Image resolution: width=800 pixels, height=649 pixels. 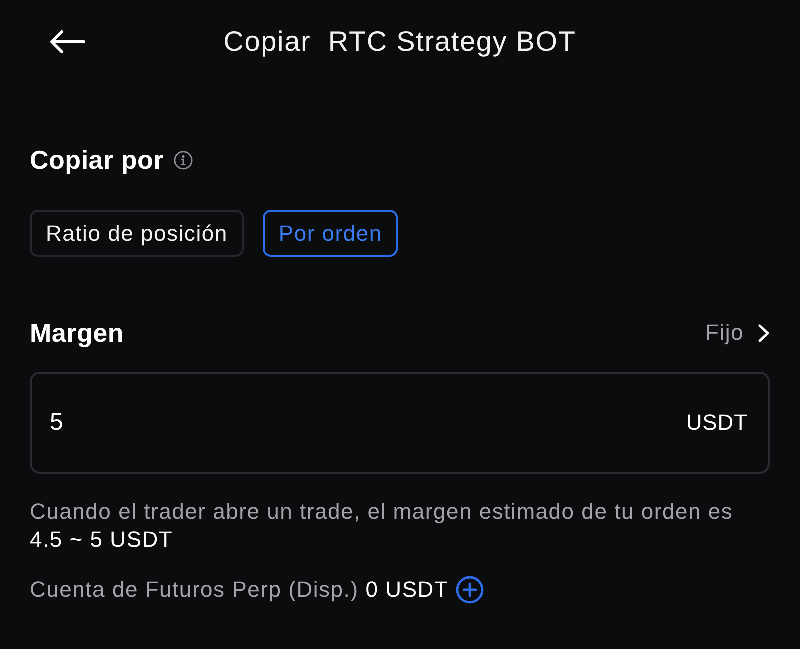 What do you see at coordinates (57, 423) in the screenshot?
I see `input-value: 5` at bounding box center [57, 423].